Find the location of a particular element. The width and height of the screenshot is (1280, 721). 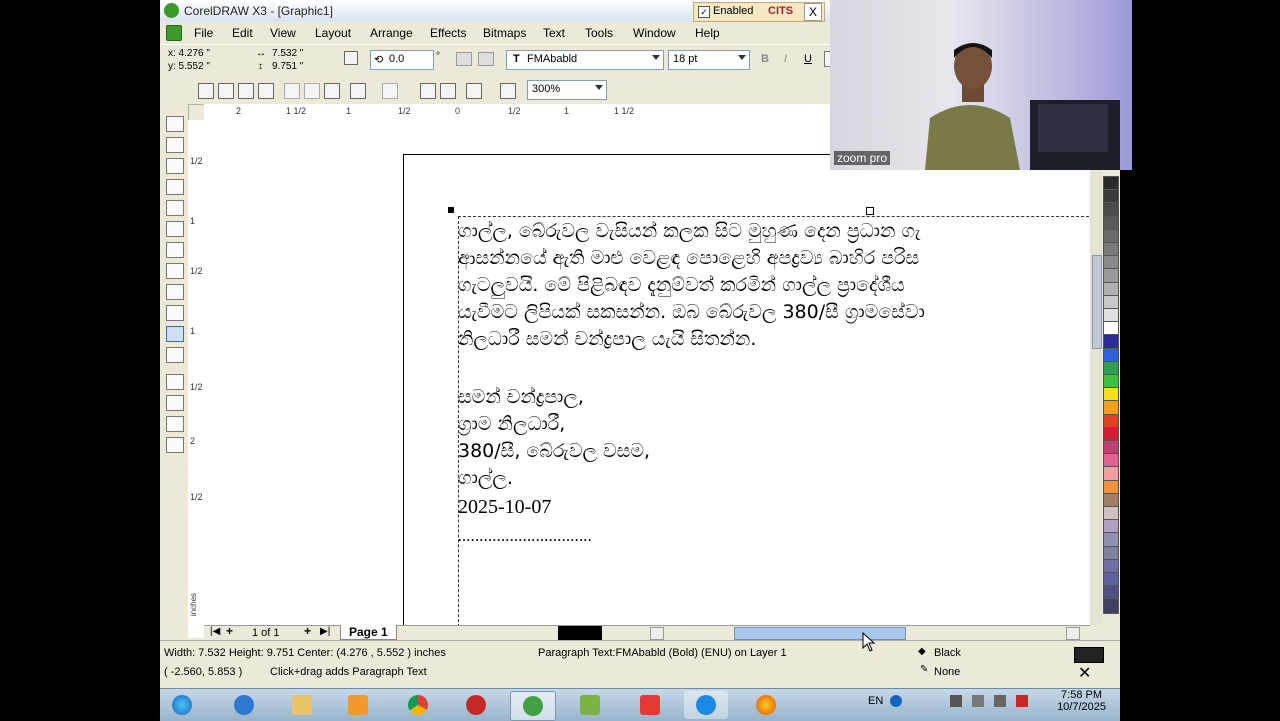

taskbar-zoom is located at coordinates (706, 705).